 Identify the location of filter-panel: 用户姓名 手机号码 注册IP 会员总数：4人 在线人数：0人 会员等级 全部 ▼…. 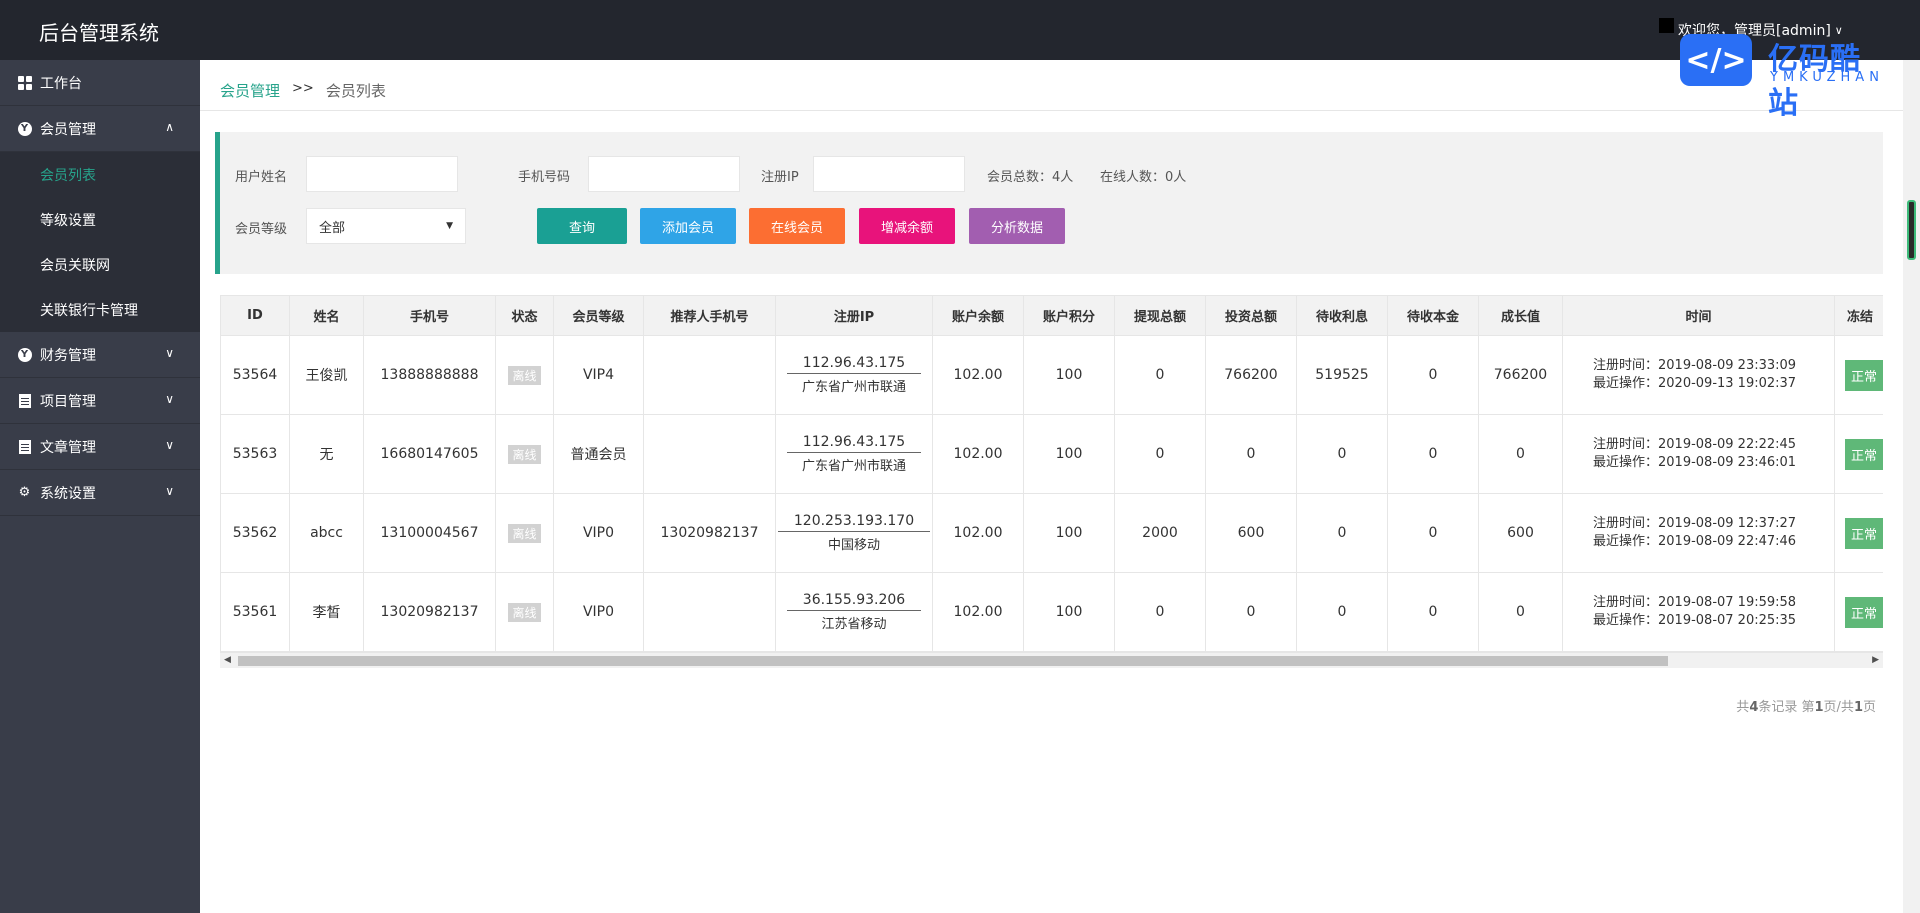
(1049, 203).